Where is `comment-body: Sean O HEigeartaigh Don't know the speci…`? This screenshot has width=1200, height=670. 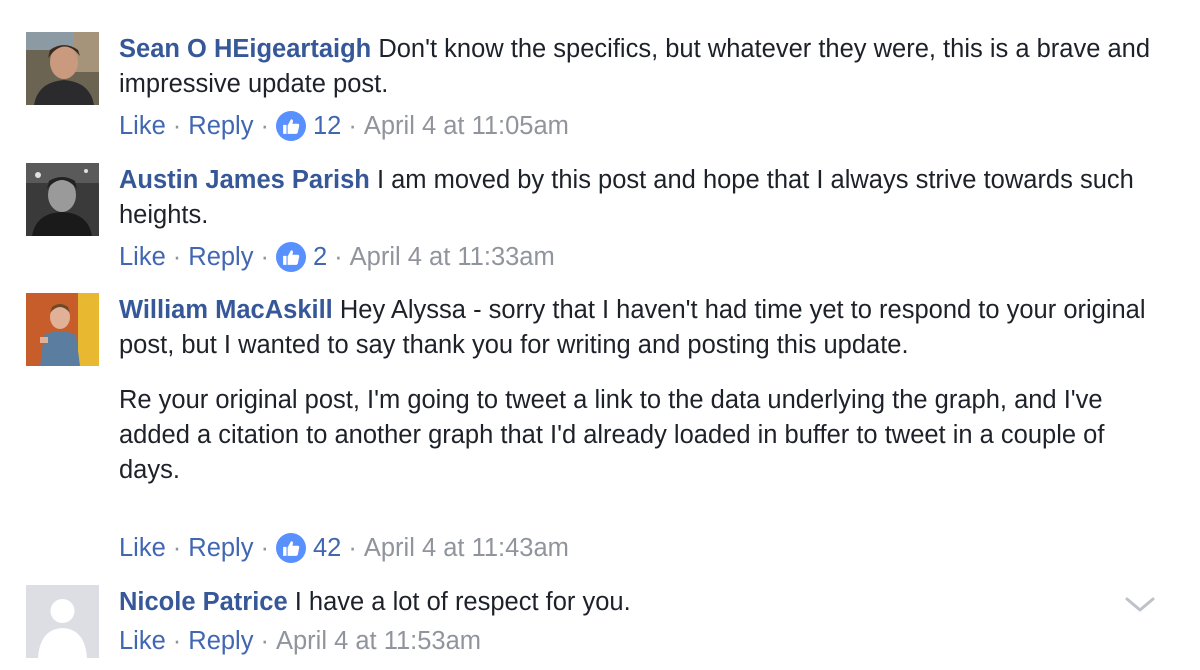
comment-body: Sean O HEigeartaigh Don't know the speci… is located at coordinates (639, 67).